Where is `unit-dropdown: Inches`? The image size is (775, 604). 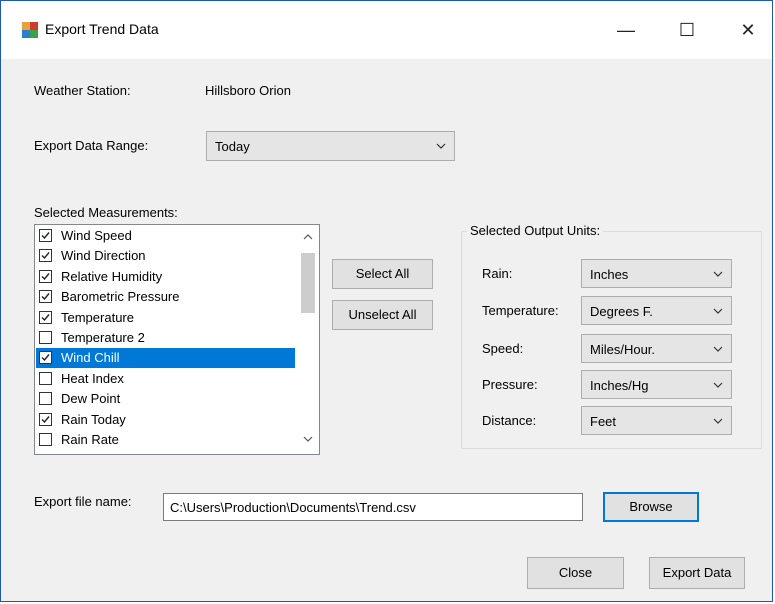
unit-dropdown: Inches is located at coordinates (656, 273).